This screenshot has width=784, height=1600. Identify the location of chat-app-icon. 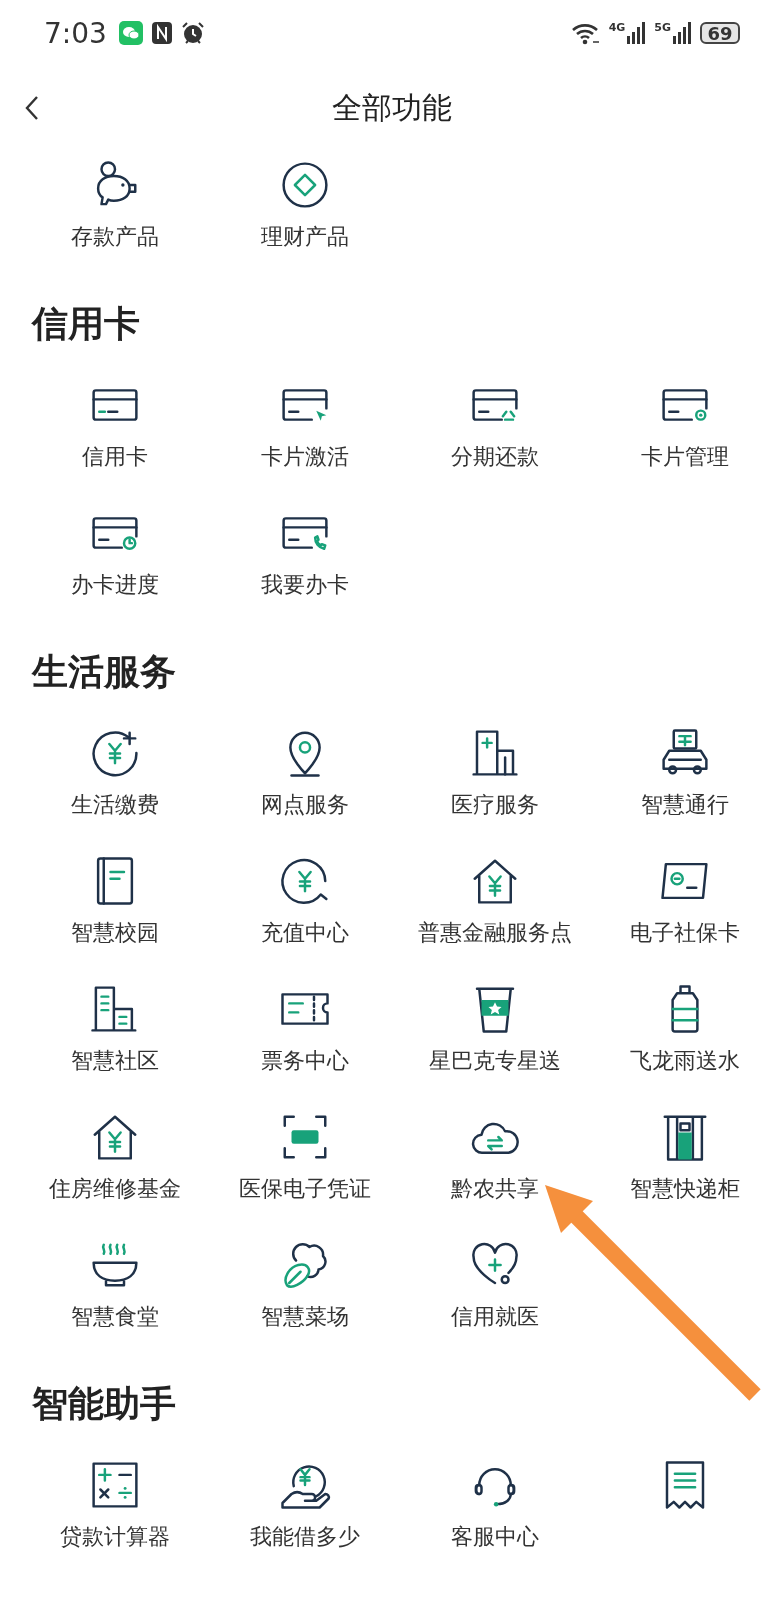
(130, 33).